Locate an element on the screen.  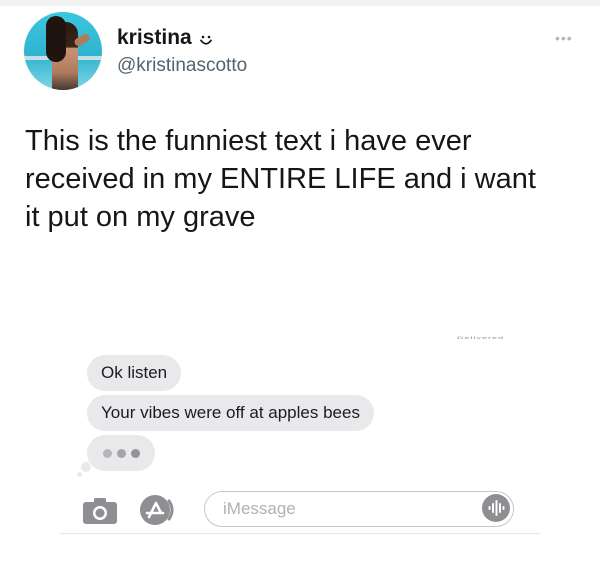
top-divider is located at coordinates (300, 3).